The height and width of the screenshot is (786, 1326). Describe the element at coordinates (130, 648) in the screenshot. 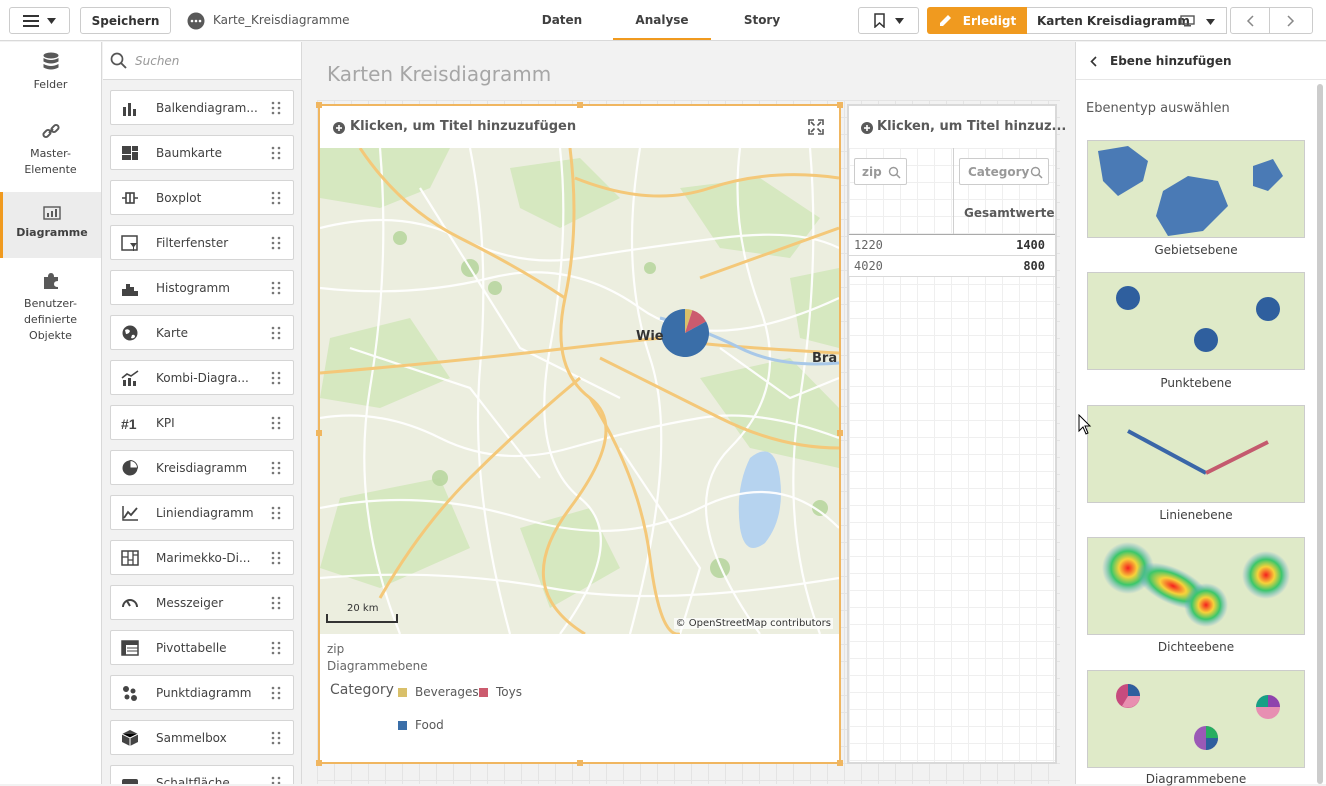

I see `pivot-table-icon` at that location.